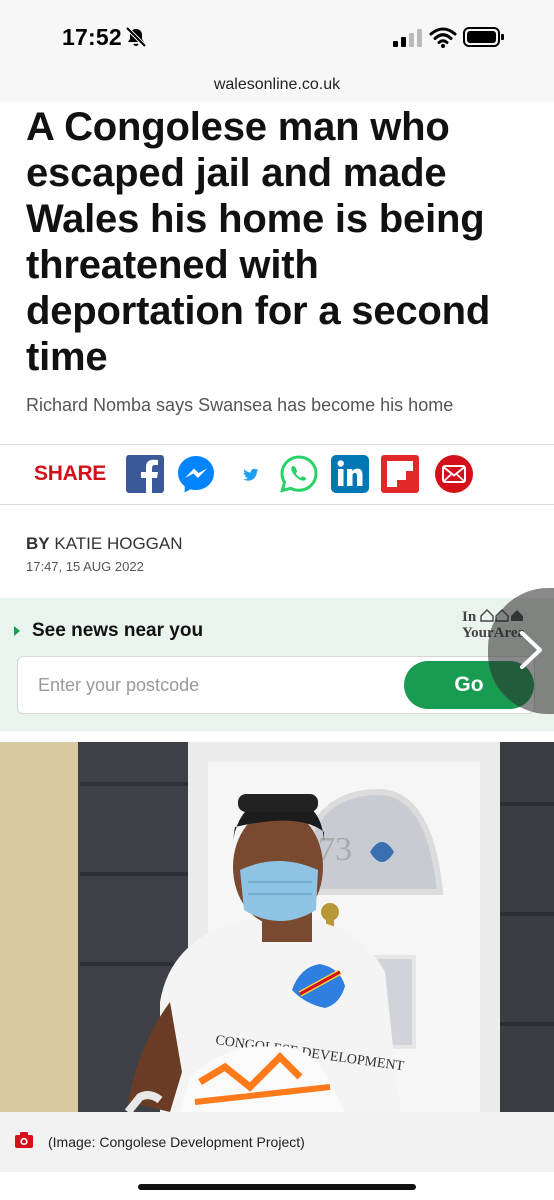  Describe the element at coordinates (400, 474) in the screenshot. I see `flipboard-icon` at that location.